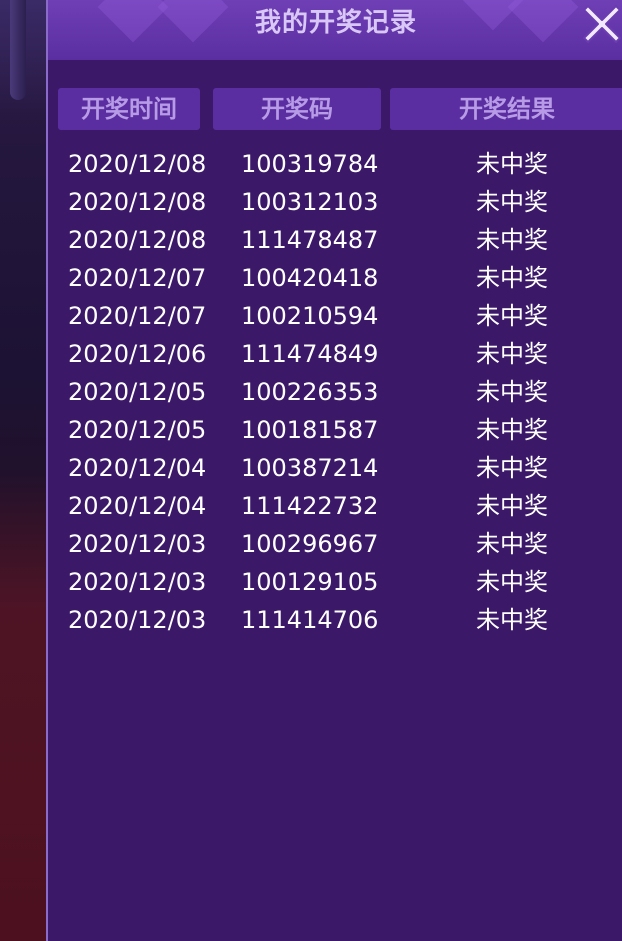 Image resolution: width=622 pixels, height=941 pixels. What do you see at coordinates (137, 354) in the screenshot?
I see `cell-draw-date: 2020/12/06` at bounding box center [137, 354].